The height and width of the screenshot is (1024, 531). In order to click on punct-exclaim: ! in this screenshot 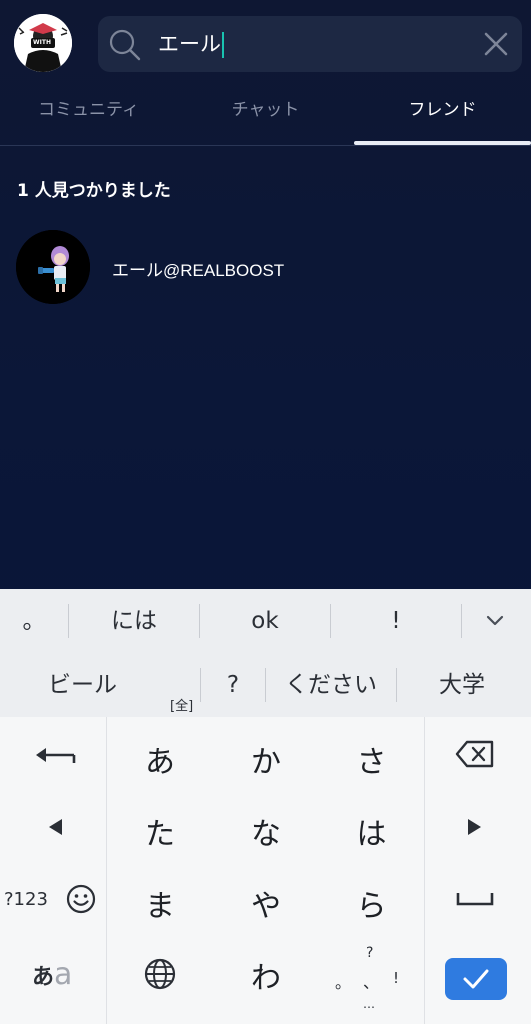, I will do `click(396, 978)`.